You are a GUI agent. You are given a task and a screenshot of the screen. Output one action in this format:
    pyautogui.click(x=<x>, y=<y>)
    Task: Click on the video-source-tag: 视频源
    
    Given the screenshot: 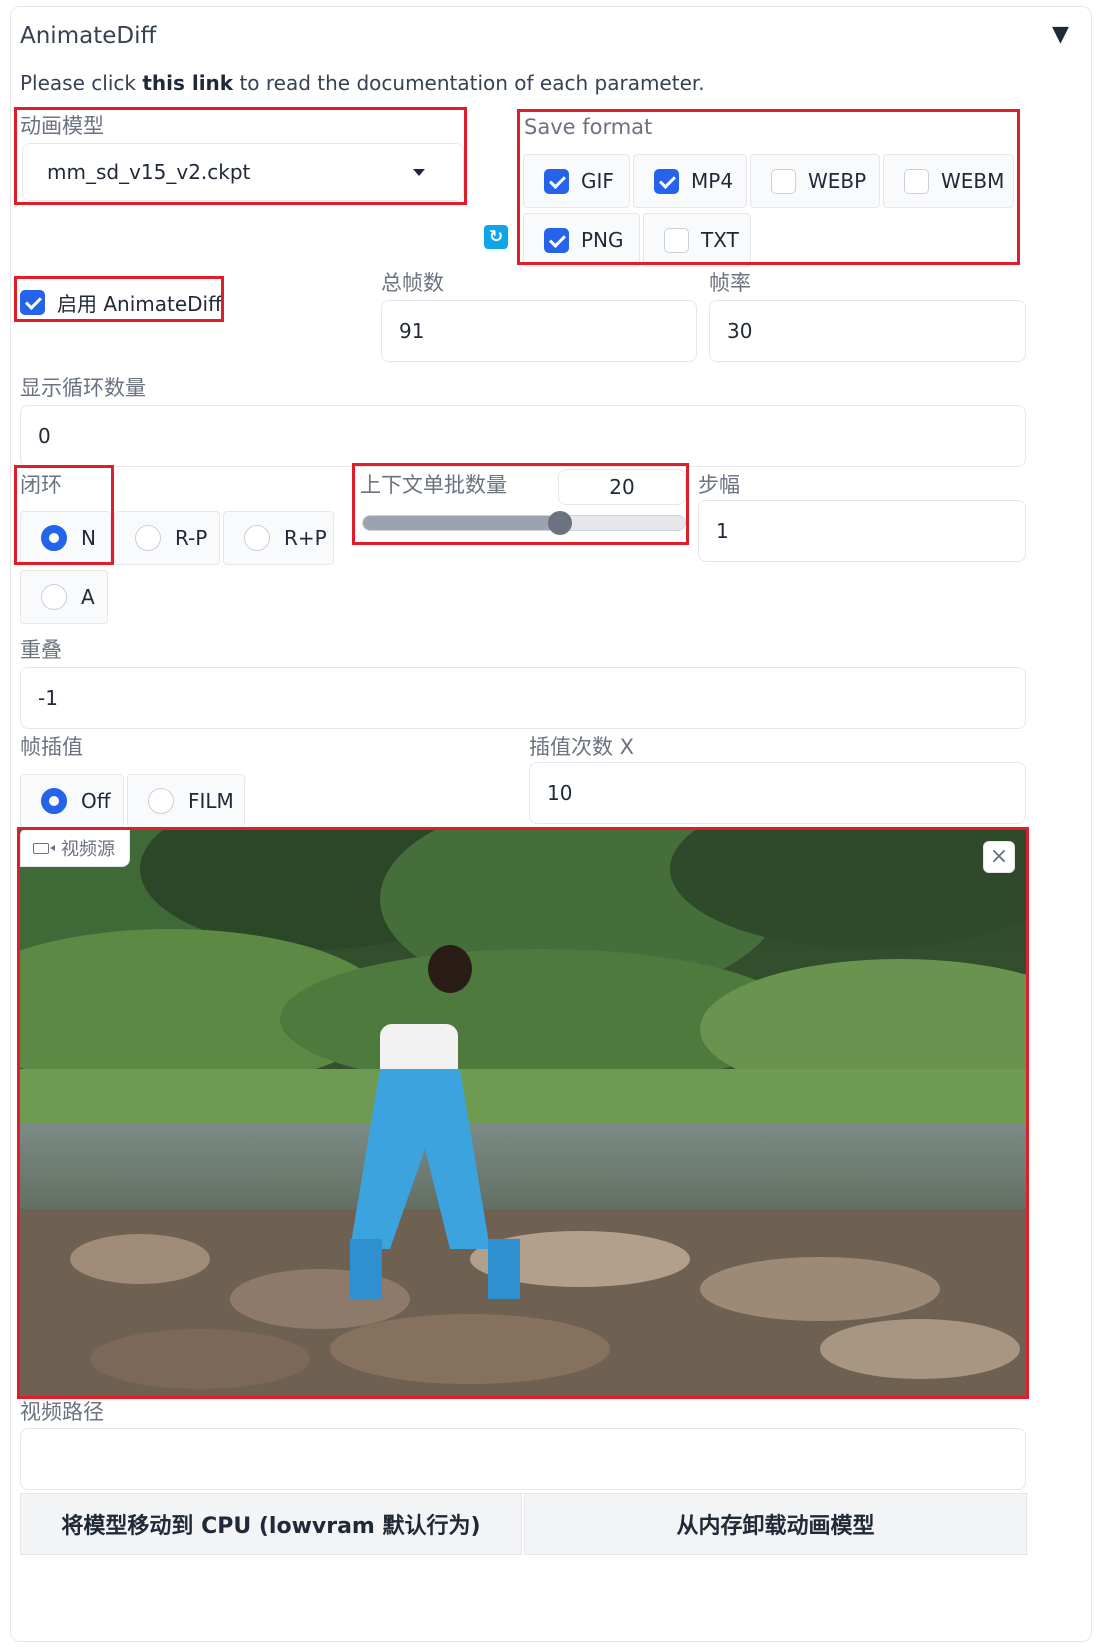 What is the action you would take?
    pyautogui.click(x=75, y=848)
    